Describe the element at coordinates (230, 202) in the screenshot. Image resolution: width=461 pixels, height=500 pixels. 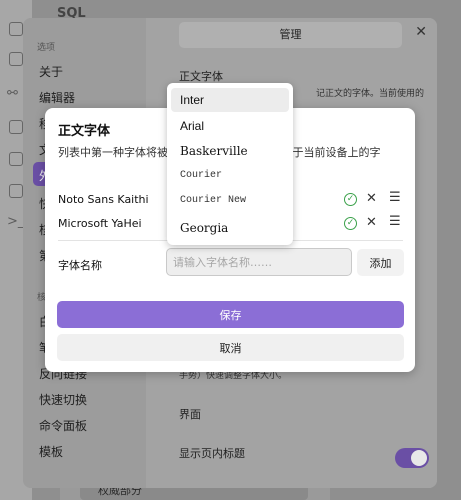
I see `font-option-courier-new: Courier New` at that location.